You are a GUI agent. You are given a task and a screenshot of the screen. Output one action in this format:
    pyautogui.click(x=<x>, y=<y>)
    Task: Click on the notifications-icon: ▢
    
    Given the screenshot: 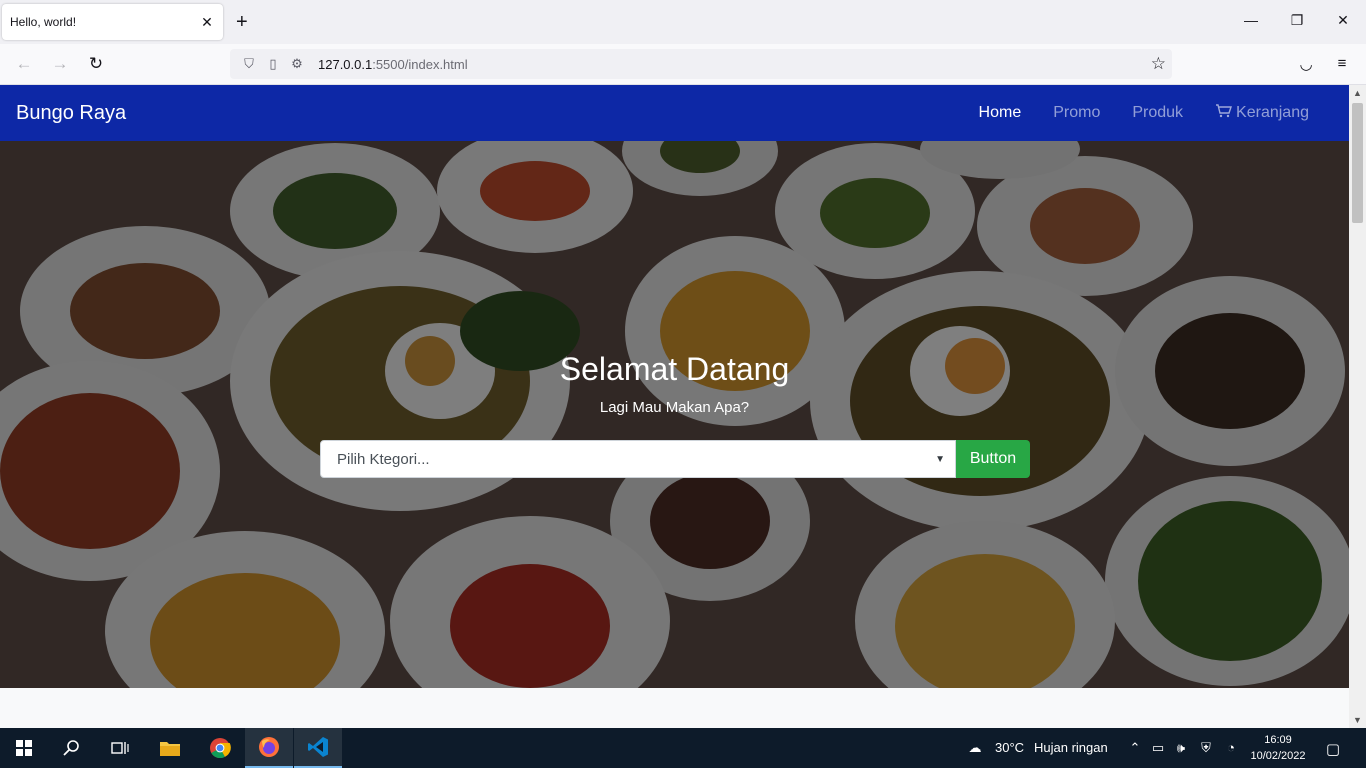 What is the action you would take?
    pyautogui.click(x=1333, y=749)
    